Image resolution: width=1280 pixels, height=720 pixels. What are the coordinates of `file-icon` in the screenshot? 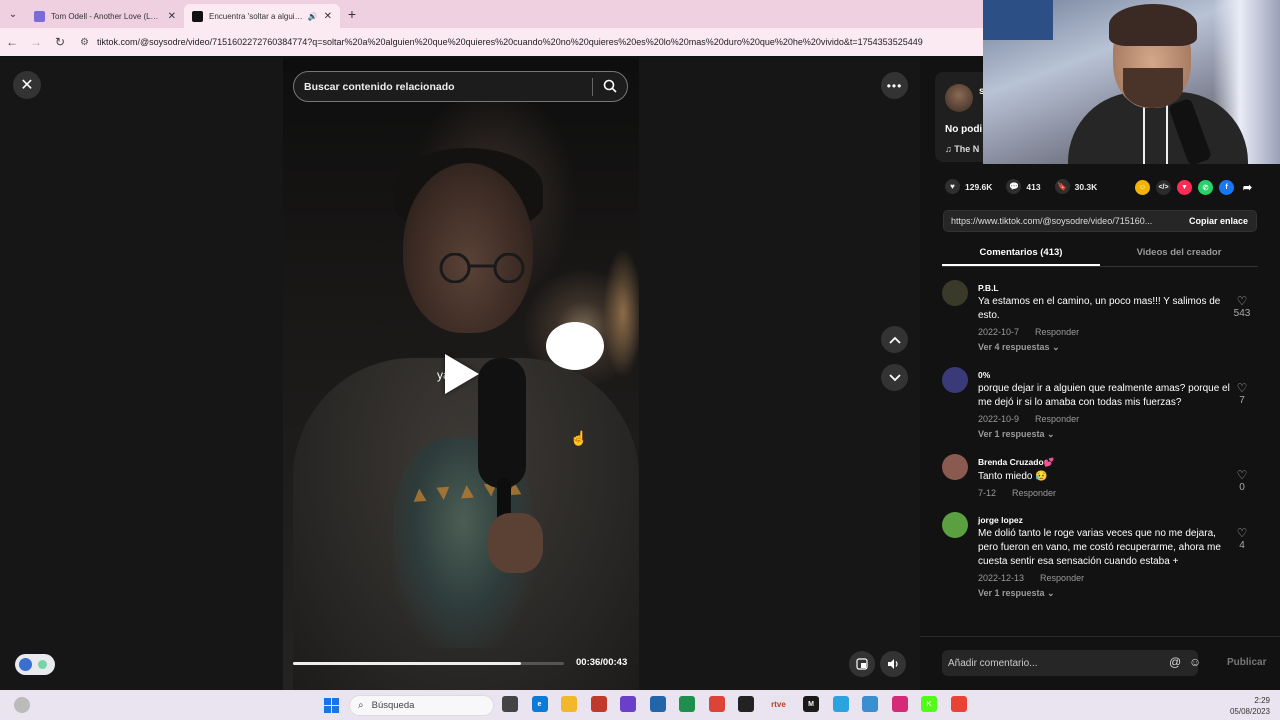 It's located at (510, 704).